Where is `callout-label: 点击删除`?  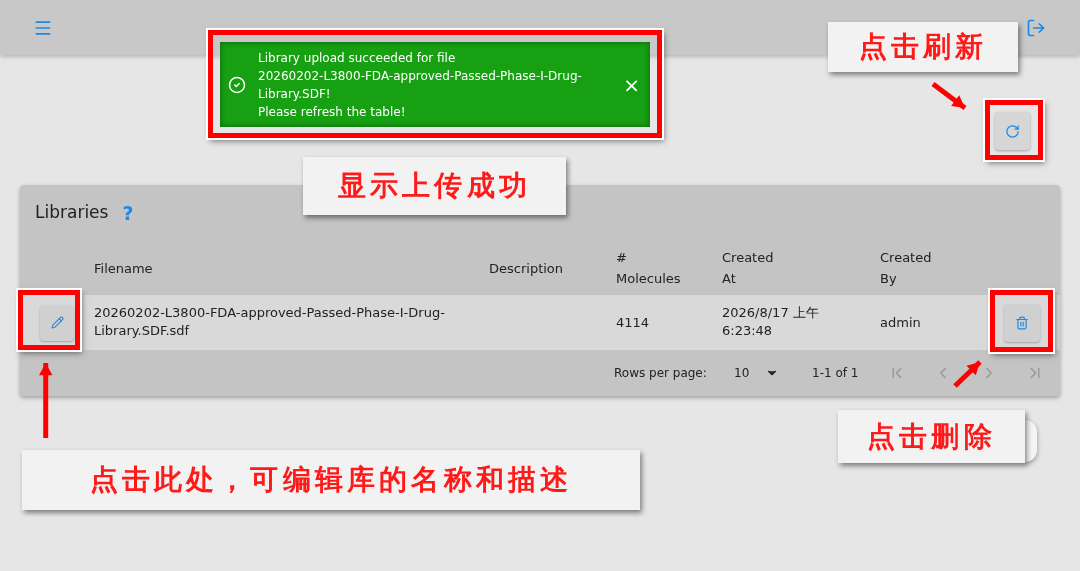
callout-label: 点击删除 is located at coordinates (931, 436).